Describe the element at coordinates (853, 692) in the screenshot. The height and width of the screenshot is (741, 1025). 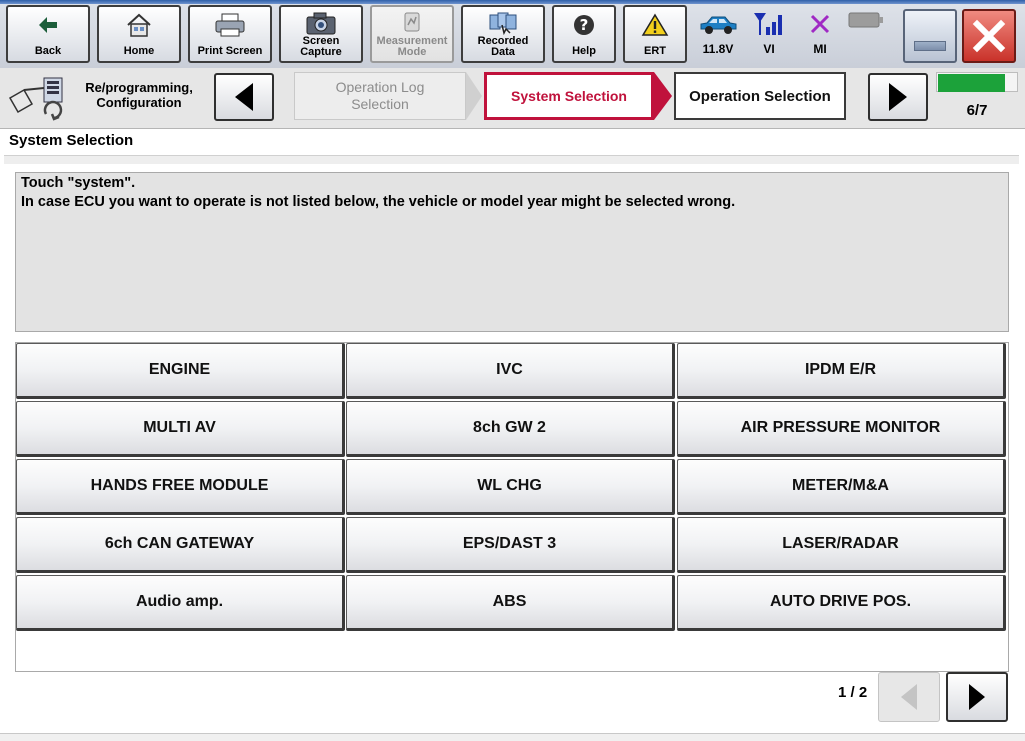
I see `page-indicator: 1 / 2` at that location.